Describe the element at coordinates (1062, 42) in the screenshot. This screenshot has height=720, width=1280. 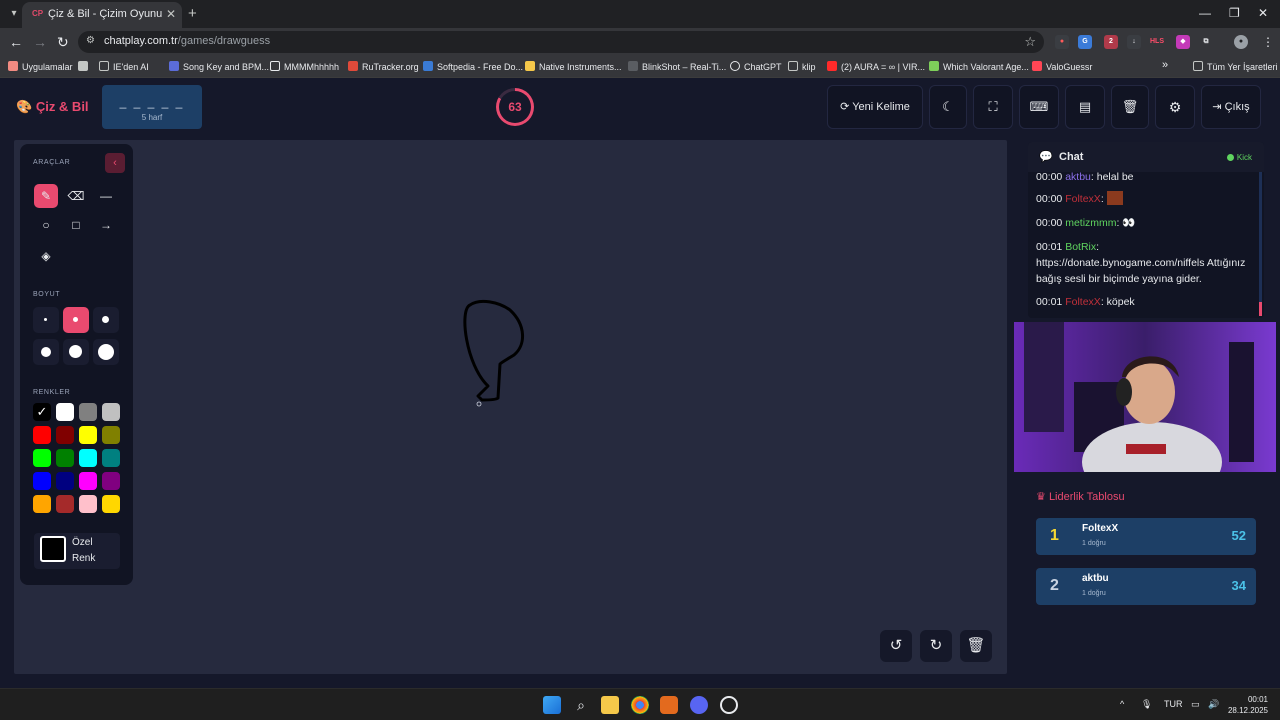
I see `extension-1-icon: ●` at that location.